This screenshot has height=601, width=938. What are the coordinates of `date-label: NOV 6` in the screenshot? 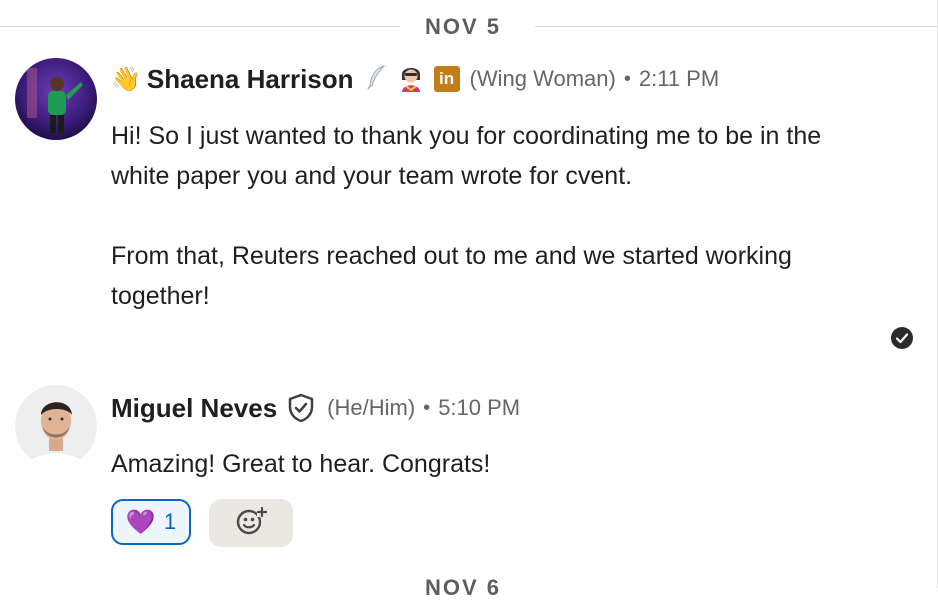 It's located at (463, 587).